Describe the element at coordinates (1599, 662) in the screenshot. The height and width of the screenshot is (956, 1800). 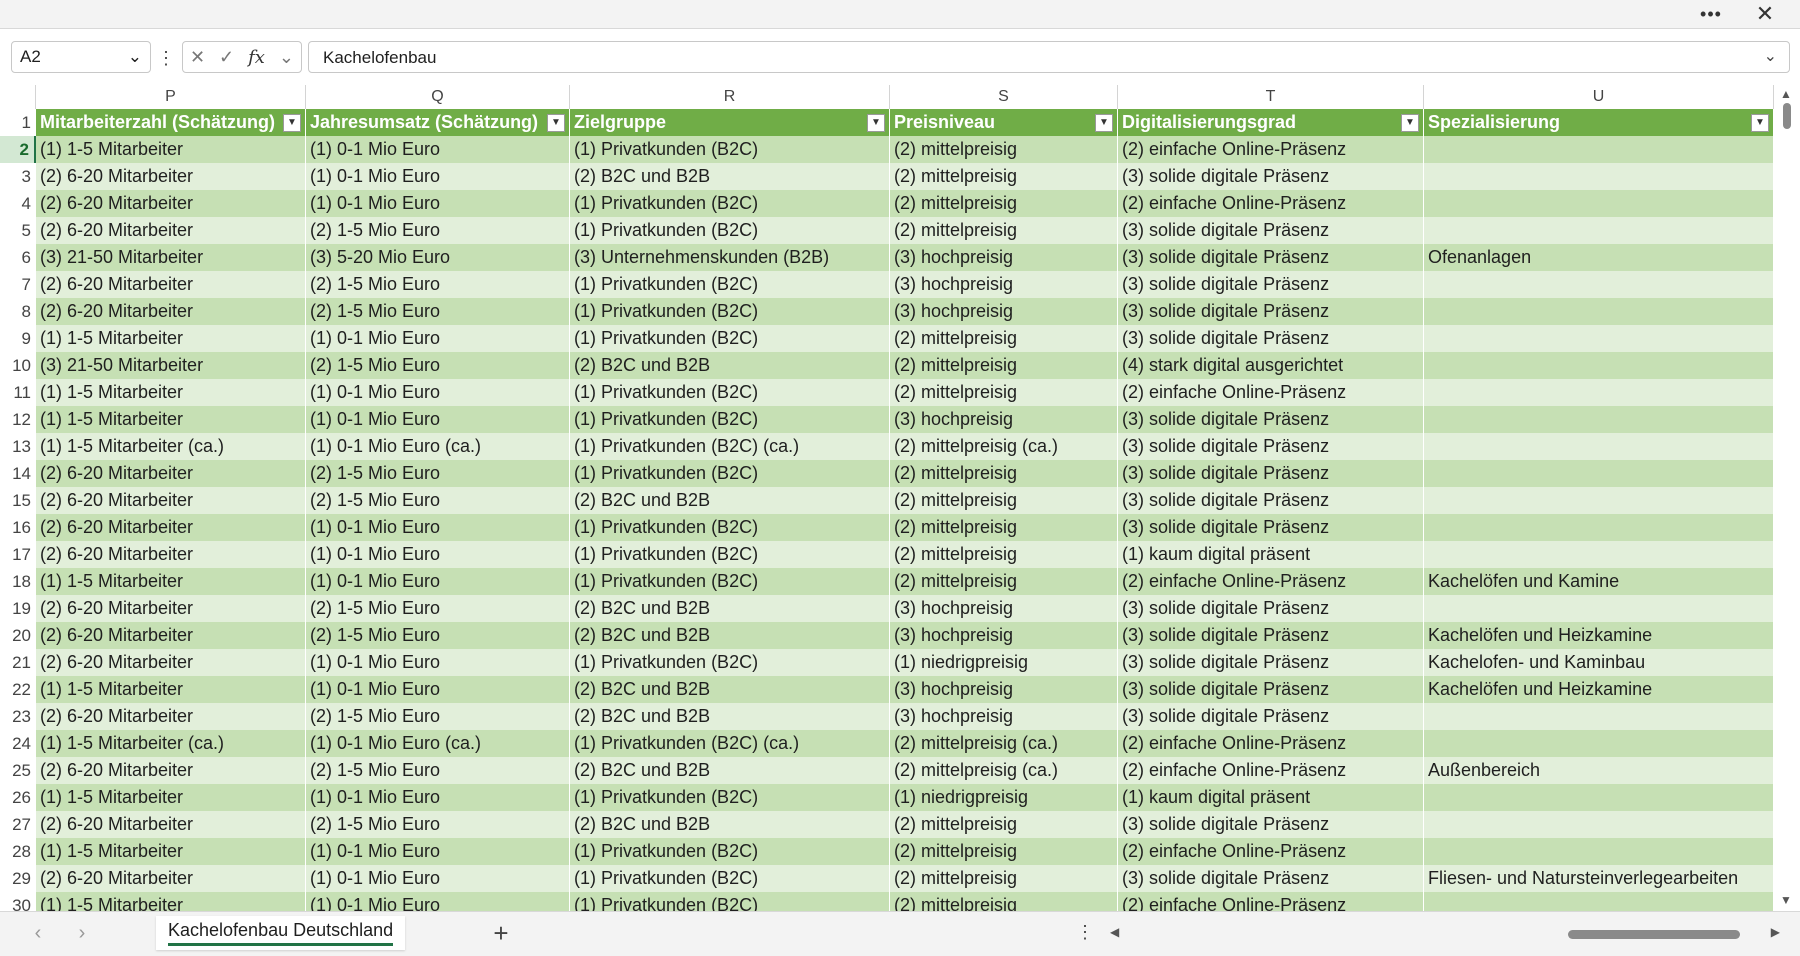
I see `table-cell: Kachelofen- und Kaminbau` at that location.